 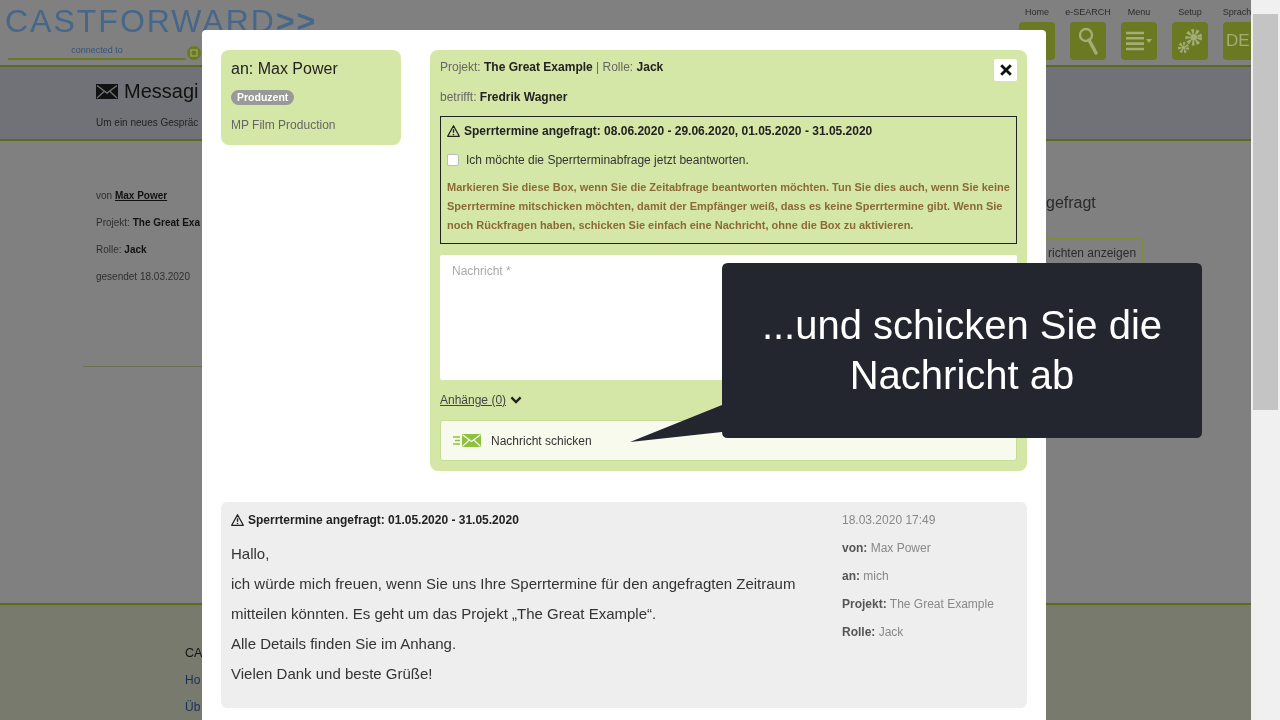 I want to click on setup-button, so click(x=1190, y=41).